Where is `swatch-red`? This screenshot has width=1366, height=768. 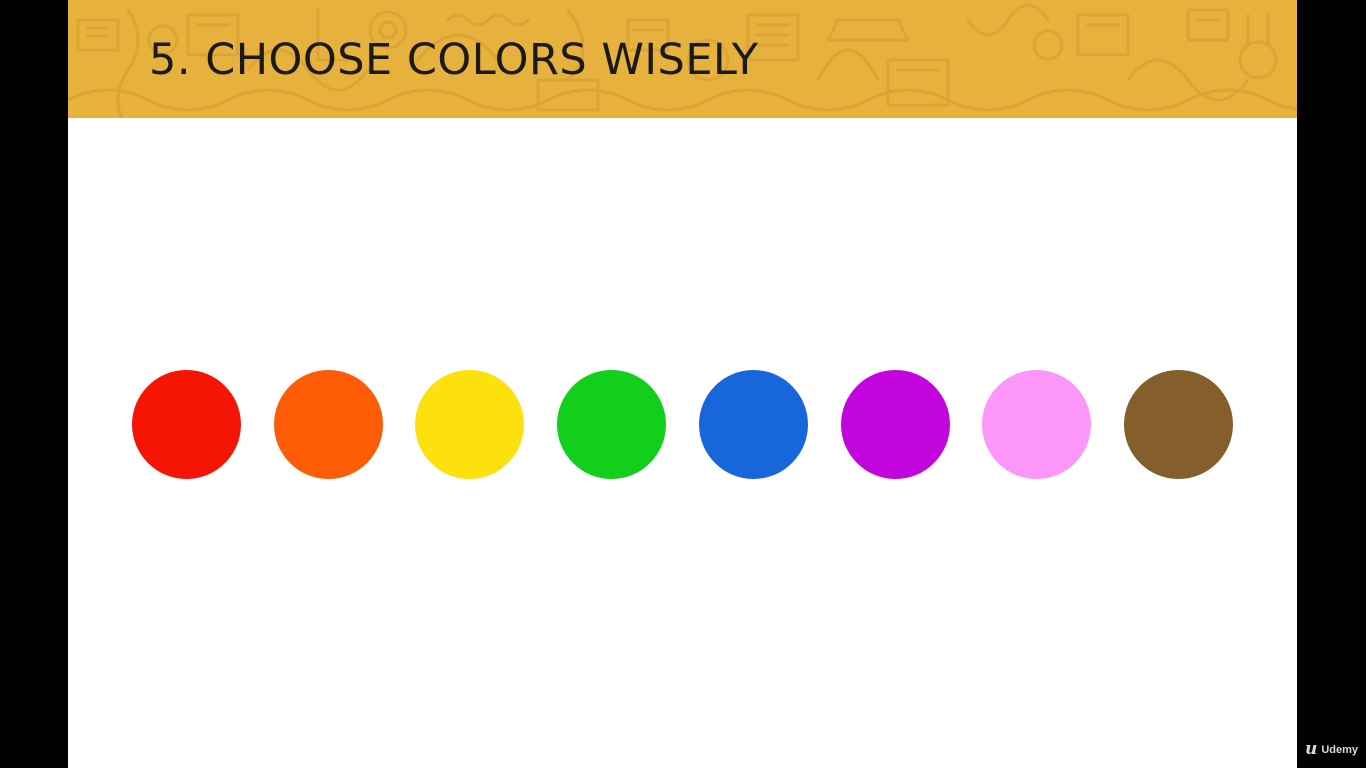 swatch-red is located at coordinates (186, 424).